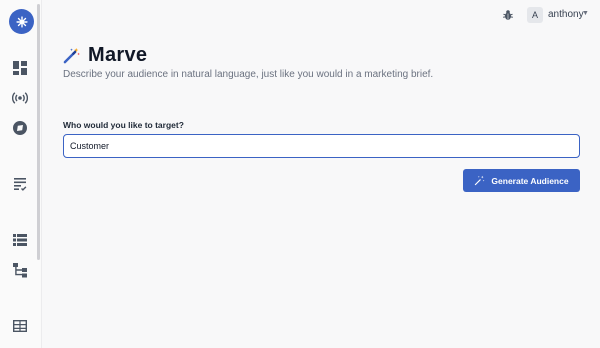  I want to click on dashboard-icon, so click(20, 68).